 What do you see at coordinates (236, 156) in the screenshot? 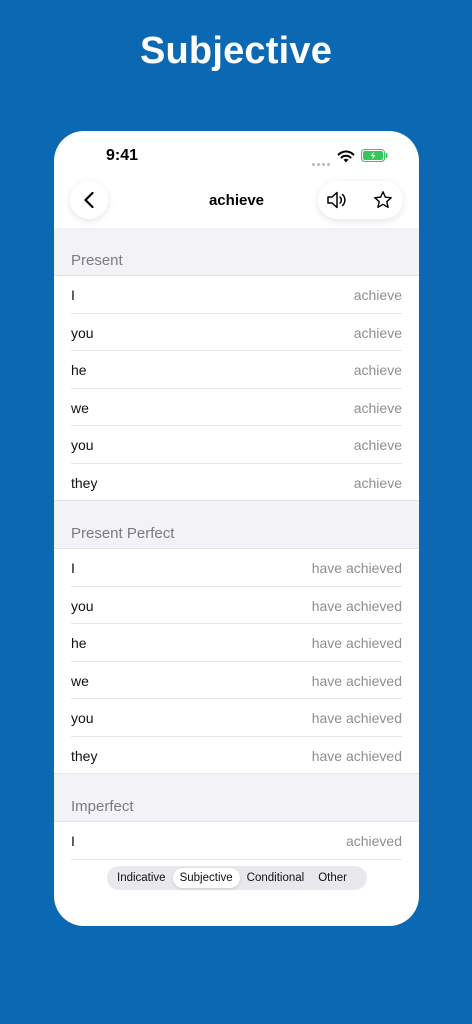
I see `status-bar: 9:41` at bounding box center [236, 156].